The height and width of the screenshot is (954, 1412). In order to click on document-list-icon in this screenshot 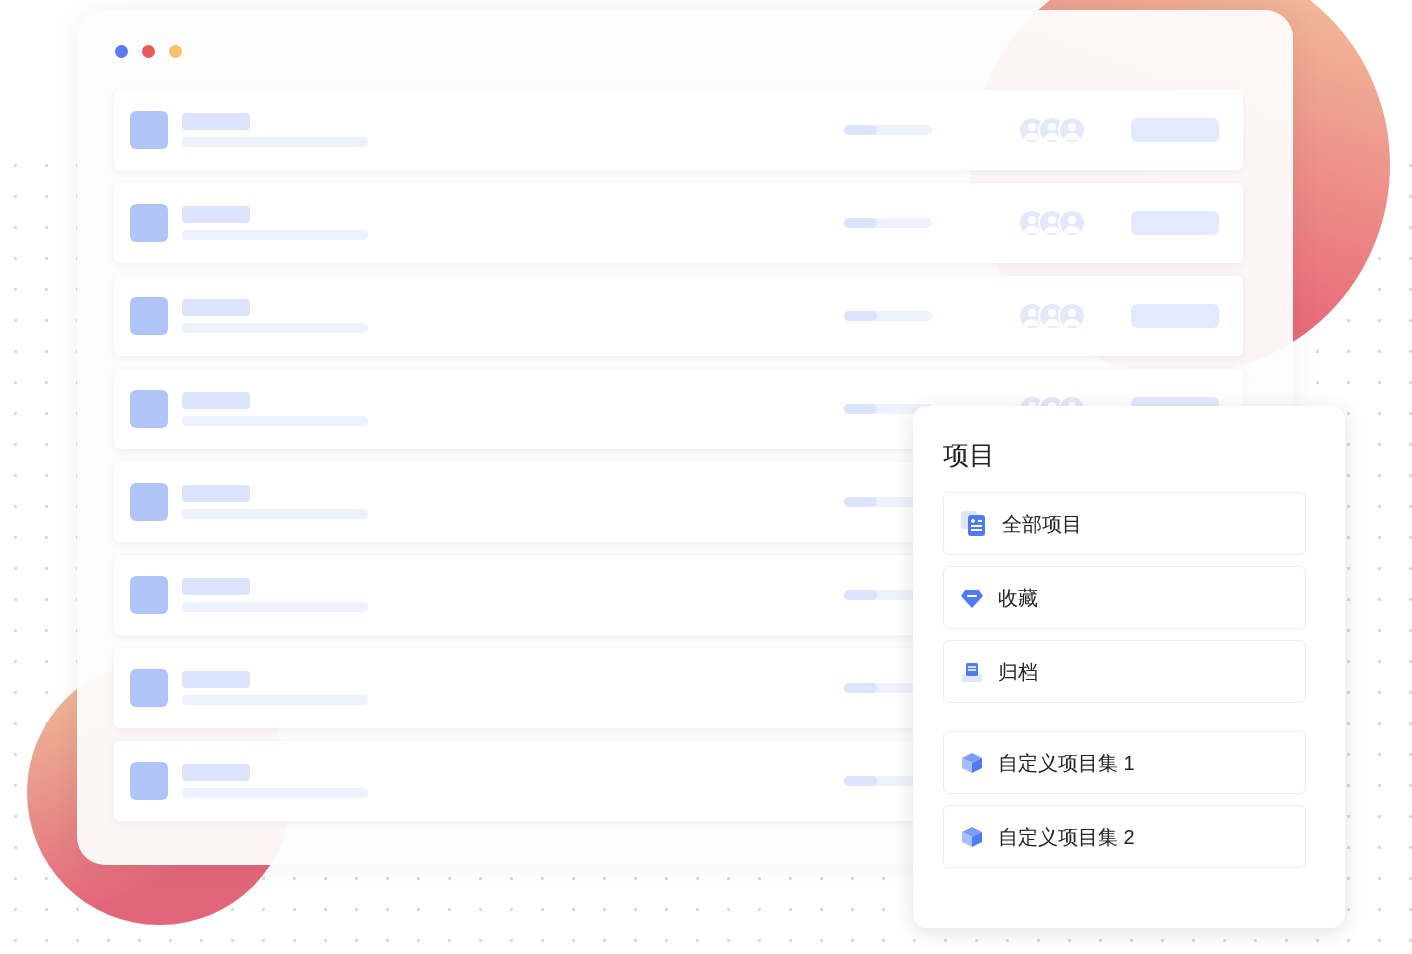, I will do `click(974, 523)`.